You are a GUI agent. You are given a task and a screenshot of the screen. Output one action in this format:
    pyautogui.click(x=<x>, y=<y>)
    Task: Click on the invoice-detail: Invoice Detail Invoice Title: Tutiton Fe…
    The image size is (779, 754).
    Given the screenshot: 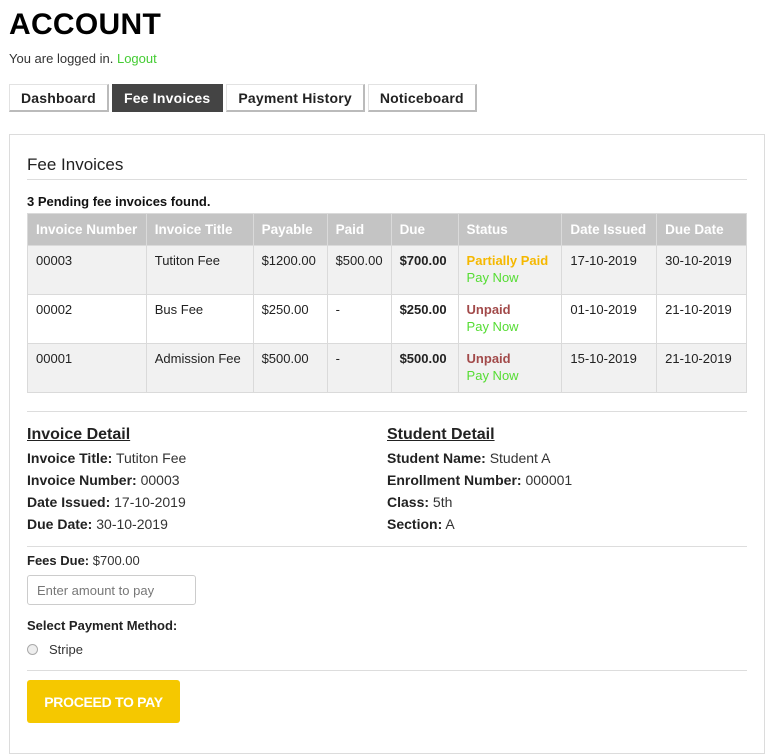 What is the action you would take?
    pyautogui.click(x=207, y=480)
    